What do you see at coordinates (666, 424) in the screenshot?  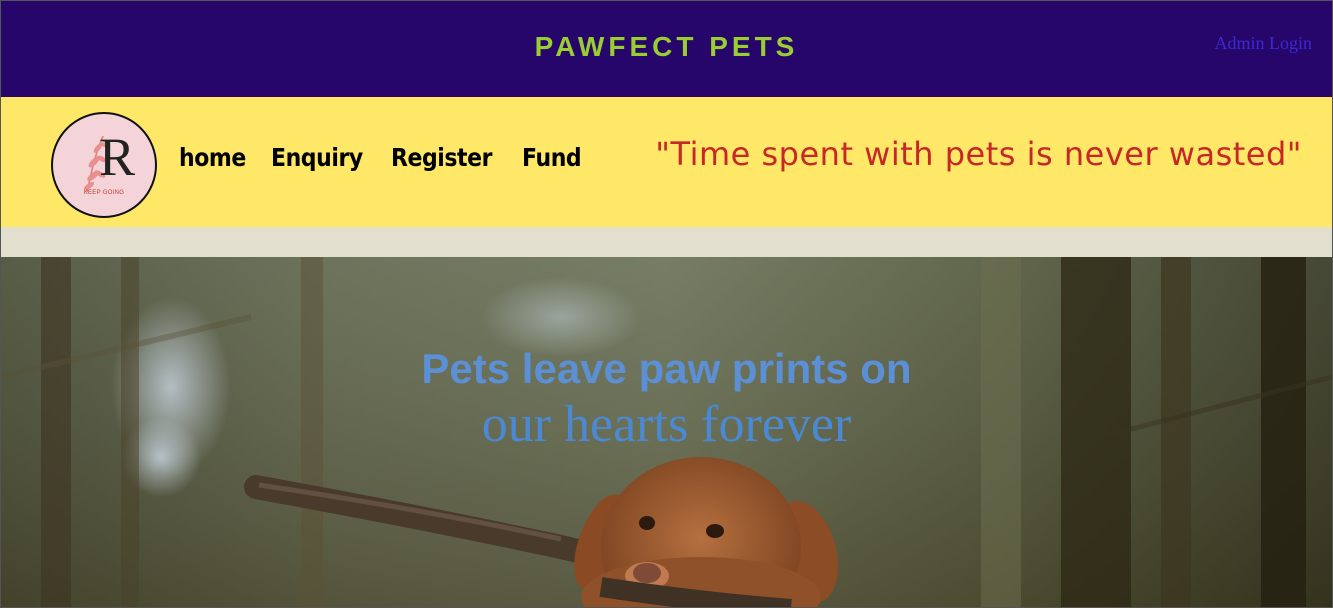 I see `hero-title-line-2: our hearts forever` at bounding box center [666, 424].